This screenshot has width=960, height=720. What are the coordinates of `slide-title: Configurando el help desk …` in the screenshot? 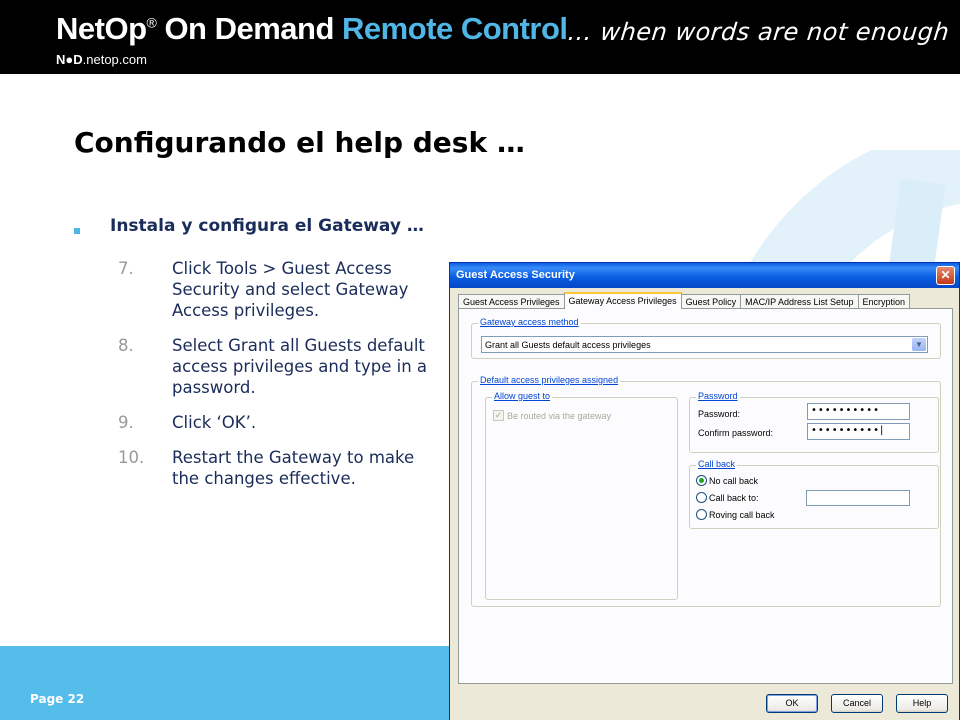 It's located at (299, 142).